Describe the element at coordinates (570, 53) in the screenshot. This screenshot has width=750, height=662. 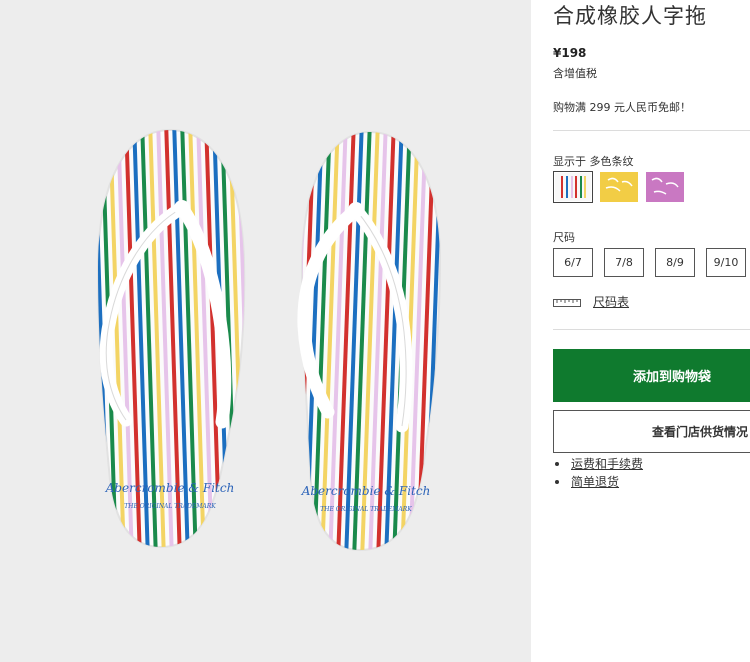
I see `product-price: ¥198` at that location.